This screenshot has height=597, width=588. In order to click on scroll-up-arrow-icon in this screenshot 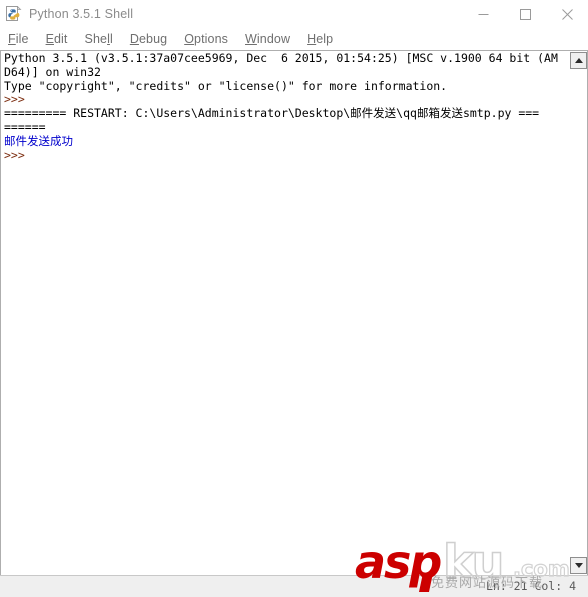, I will do `click(578, 60)`.